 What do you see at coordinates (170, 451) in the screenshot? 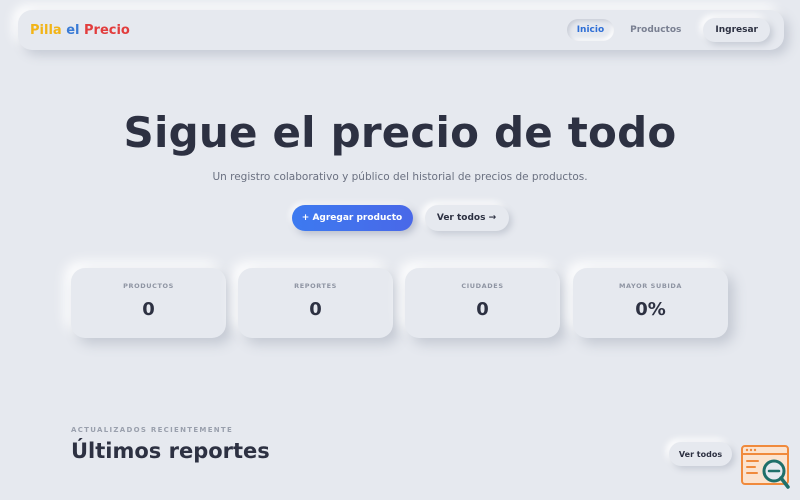
I see `section-title: Últimos reportes` at bounding box center [170, 451].